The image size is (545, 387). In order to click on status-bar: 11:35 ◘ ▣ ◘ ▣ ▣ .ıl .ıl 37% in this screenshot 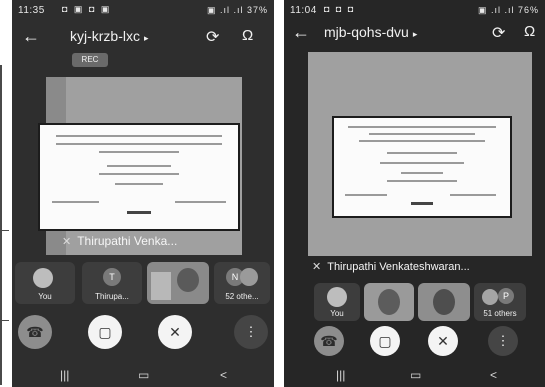, I will do `click(143, 10)`.